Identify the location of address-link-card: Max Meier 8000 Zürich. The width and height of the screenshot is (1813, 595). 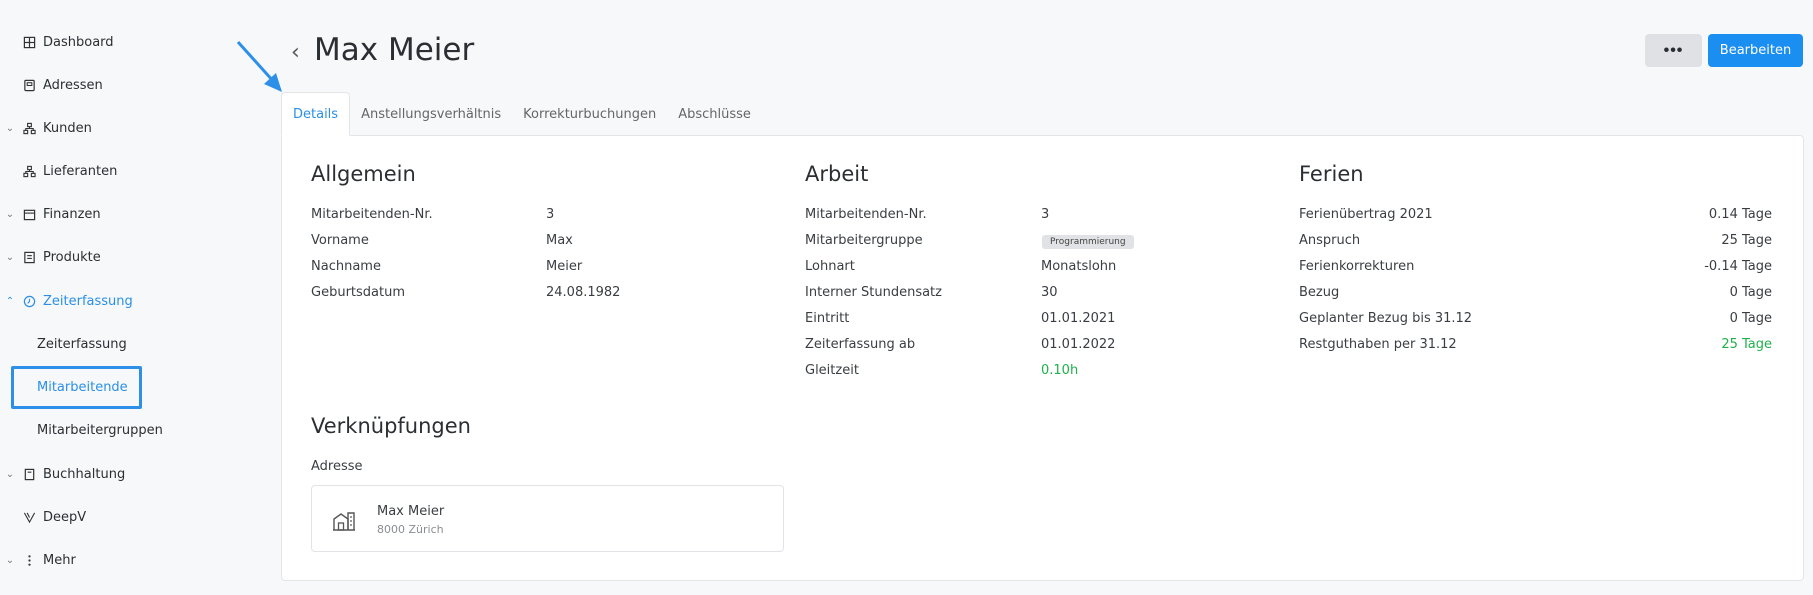
(547, 518).